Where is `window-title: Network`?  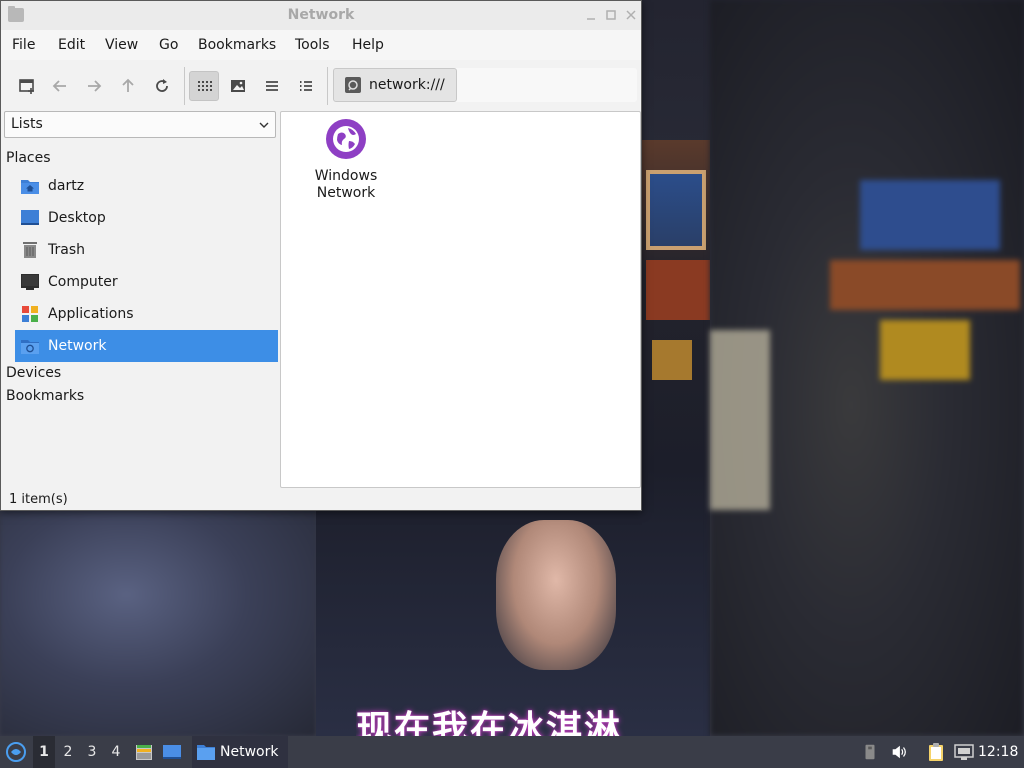
window-title: Network is located at coordinates (321, 15).